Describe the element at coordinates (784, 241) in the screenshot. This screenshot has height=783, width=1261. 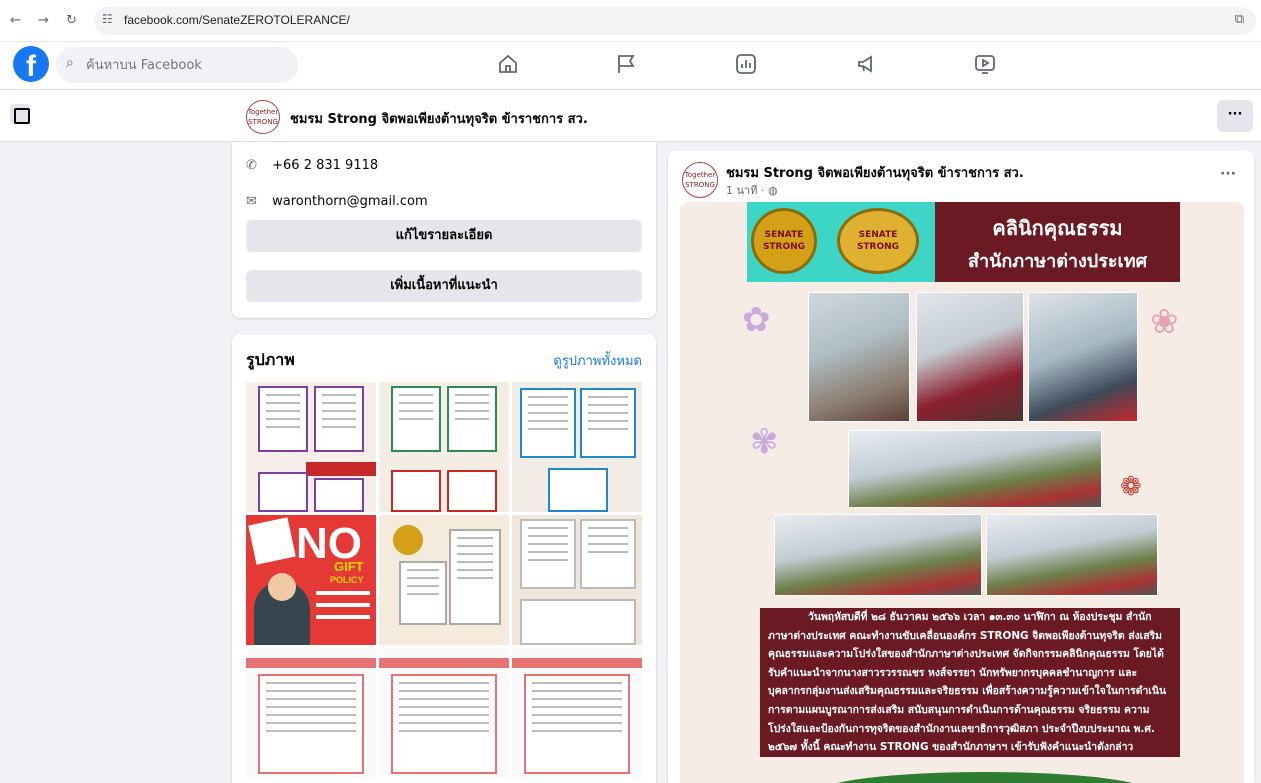
I see `senate-strong-seal: SENATE STRONG` at that location.